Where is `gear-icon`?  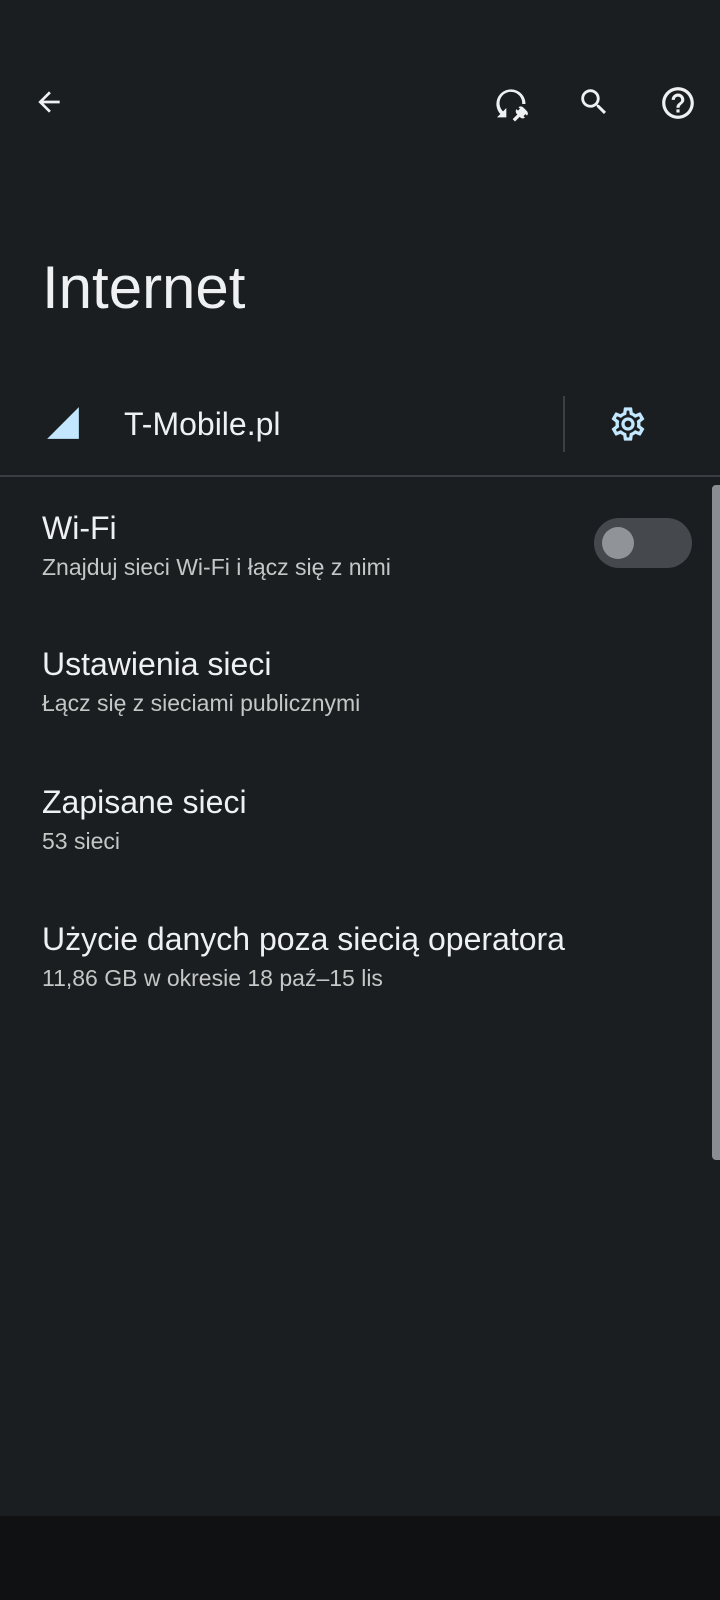 gear-icon is located at coordinates (628, 424).